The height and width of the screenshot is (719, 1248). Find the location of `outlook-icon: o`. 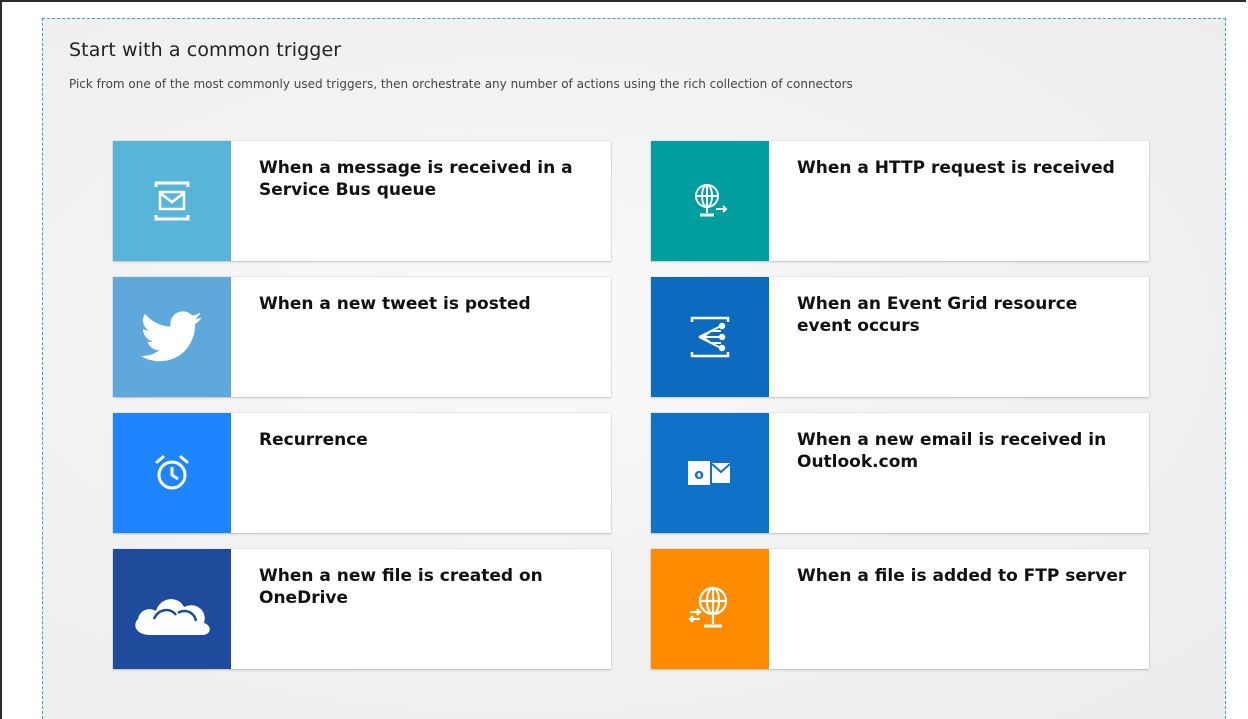

outlook-icon: o is located at coordinates (710, 473).